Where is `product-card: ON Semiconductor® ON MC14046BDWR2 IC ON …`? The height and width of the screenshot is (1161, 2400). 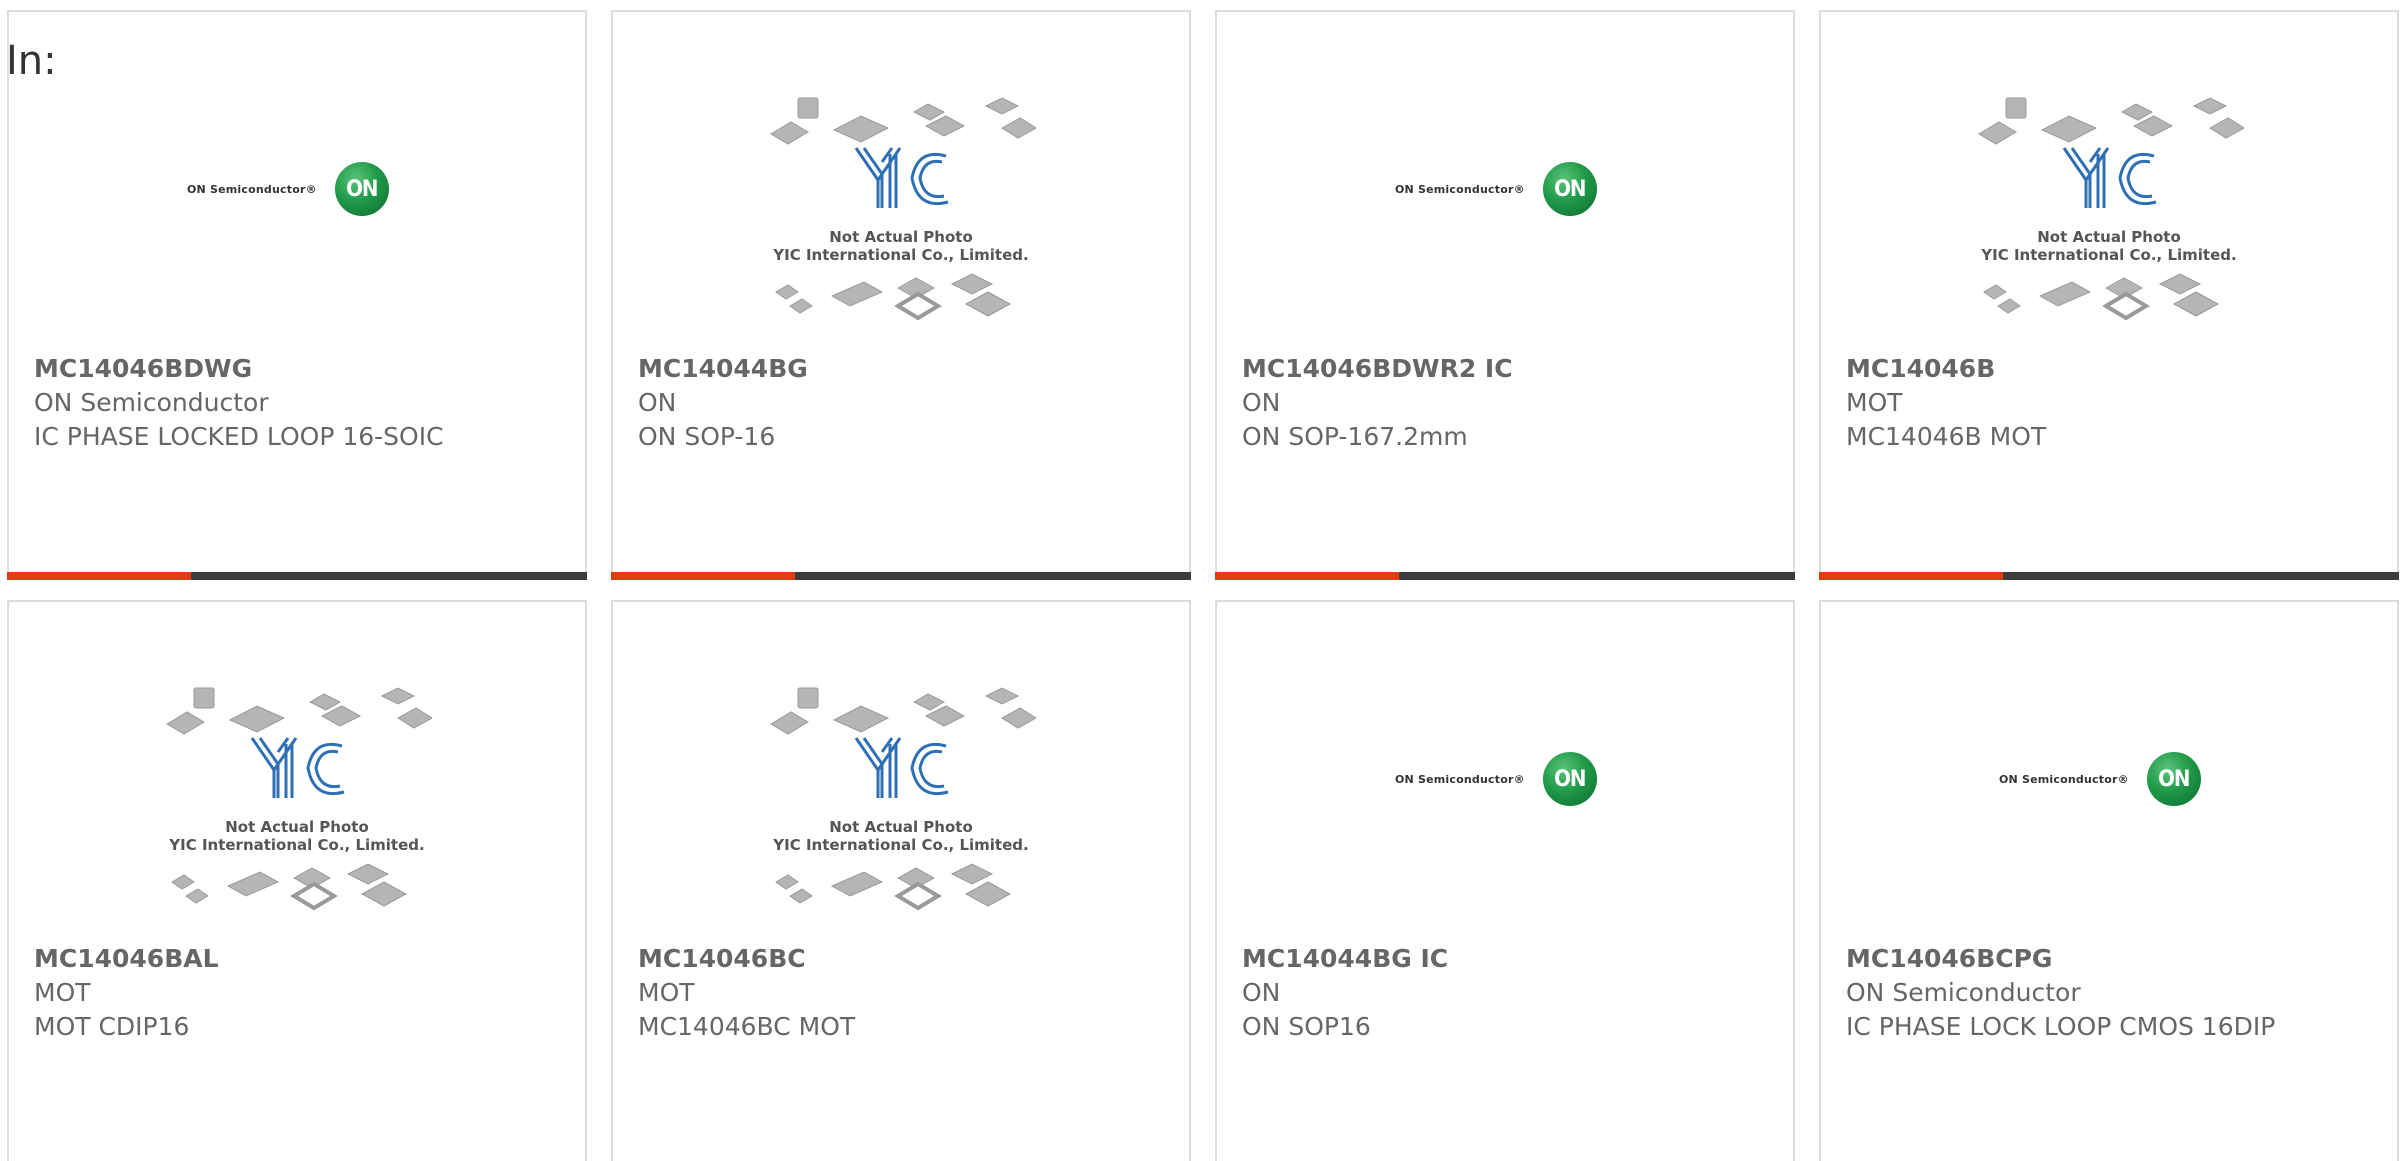 product-card: ON Semiconductor® ON MC14046BDWR2 IC ON … is located at coordinates (1505, 295).